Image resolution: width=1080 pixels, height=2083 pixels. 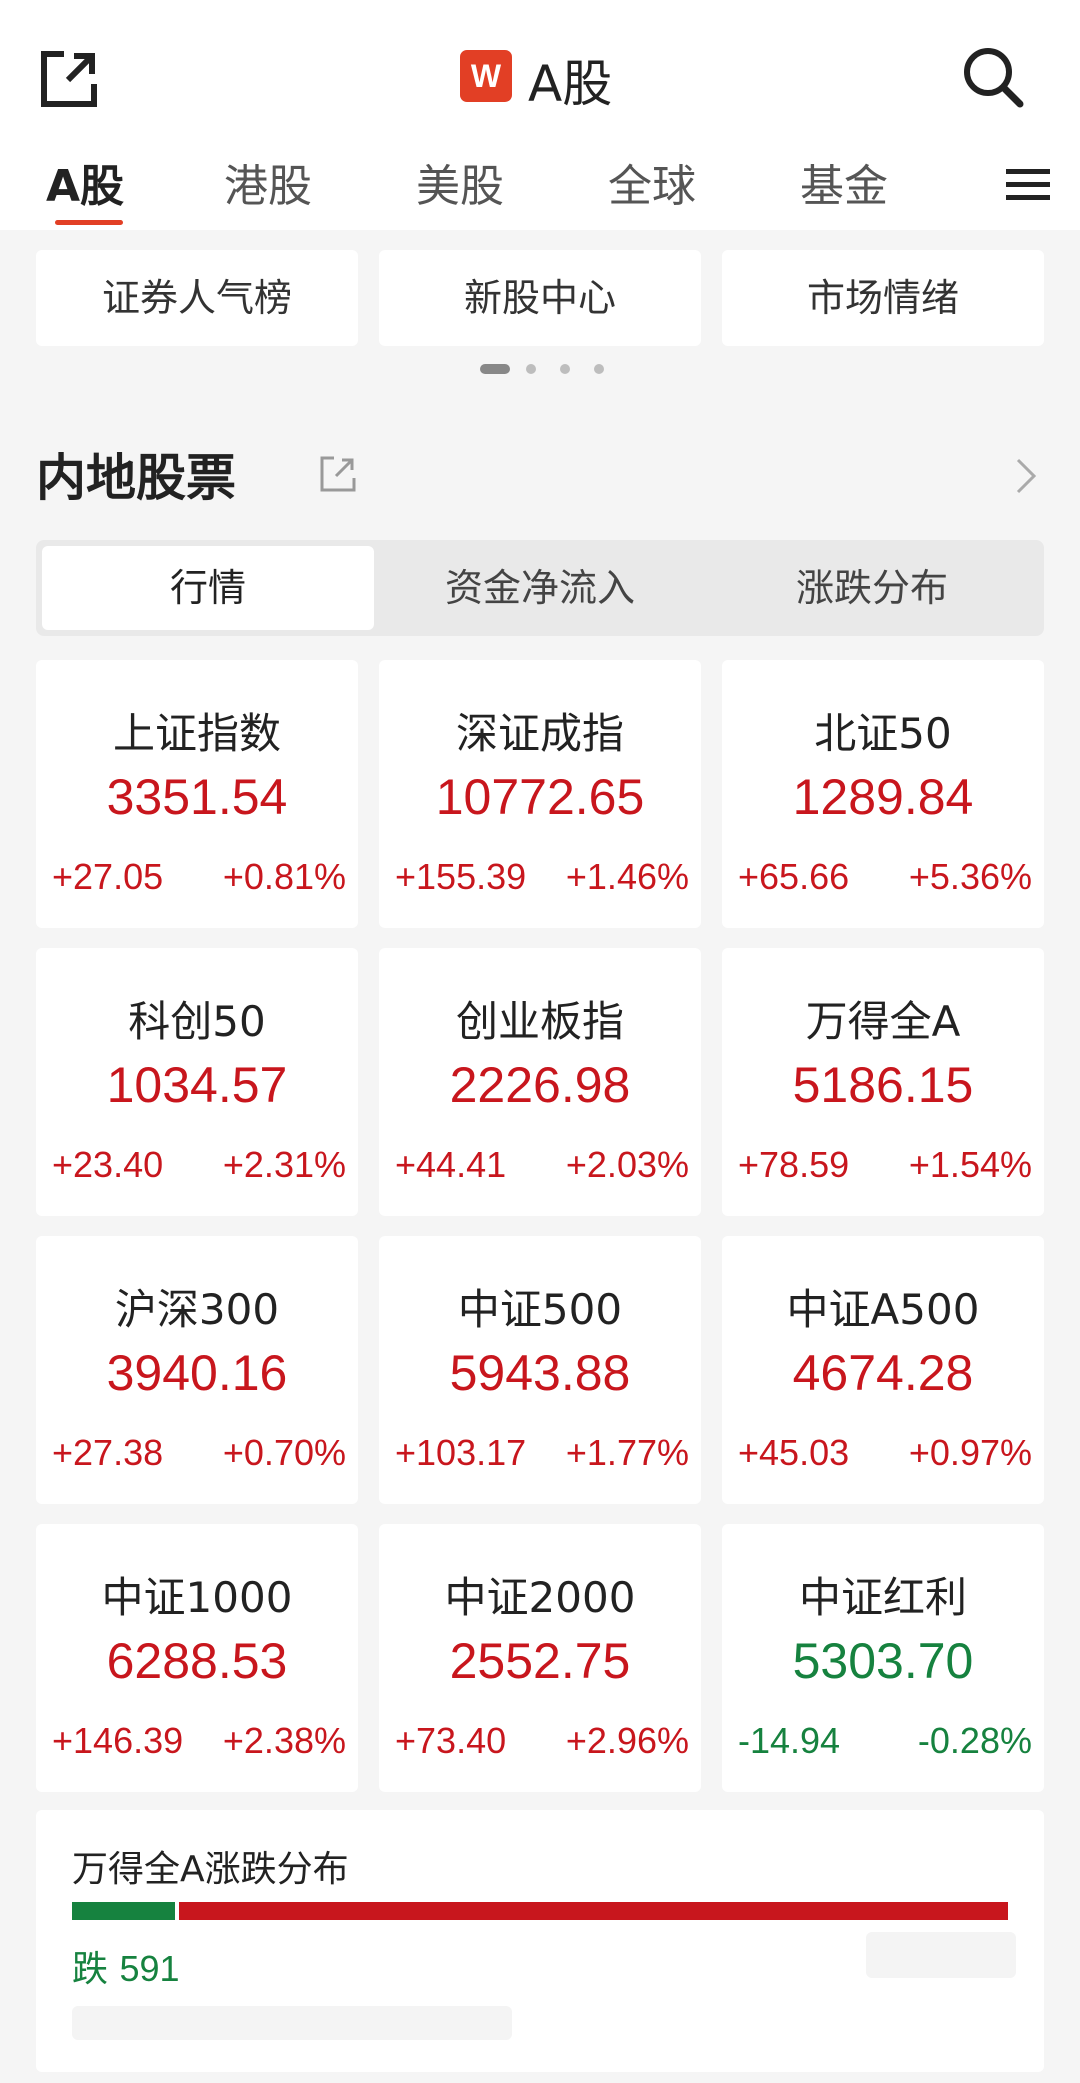 I want to click on index-change-pct: +0.97%, so click(x=970, y=1452).